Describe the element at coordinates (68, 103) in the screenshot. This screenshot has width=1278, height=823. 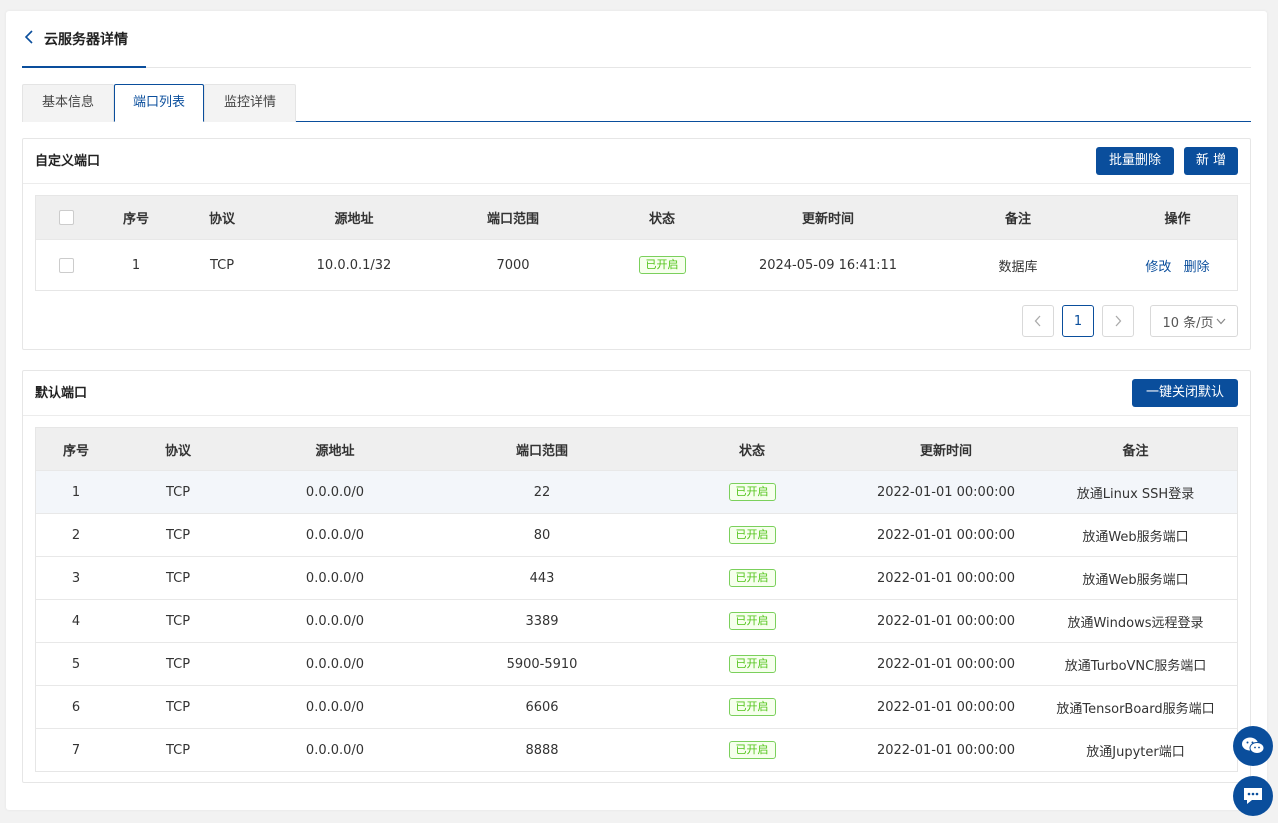
I see `tab-basic-info: 基本信息` at that location.